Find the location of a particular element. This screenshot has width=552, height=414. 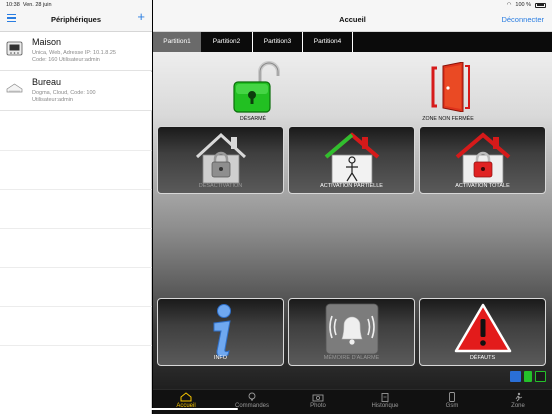

status-bar: 10:38 Ven. 28 juin ◠ 100 % is located at coordinates (276, 5).